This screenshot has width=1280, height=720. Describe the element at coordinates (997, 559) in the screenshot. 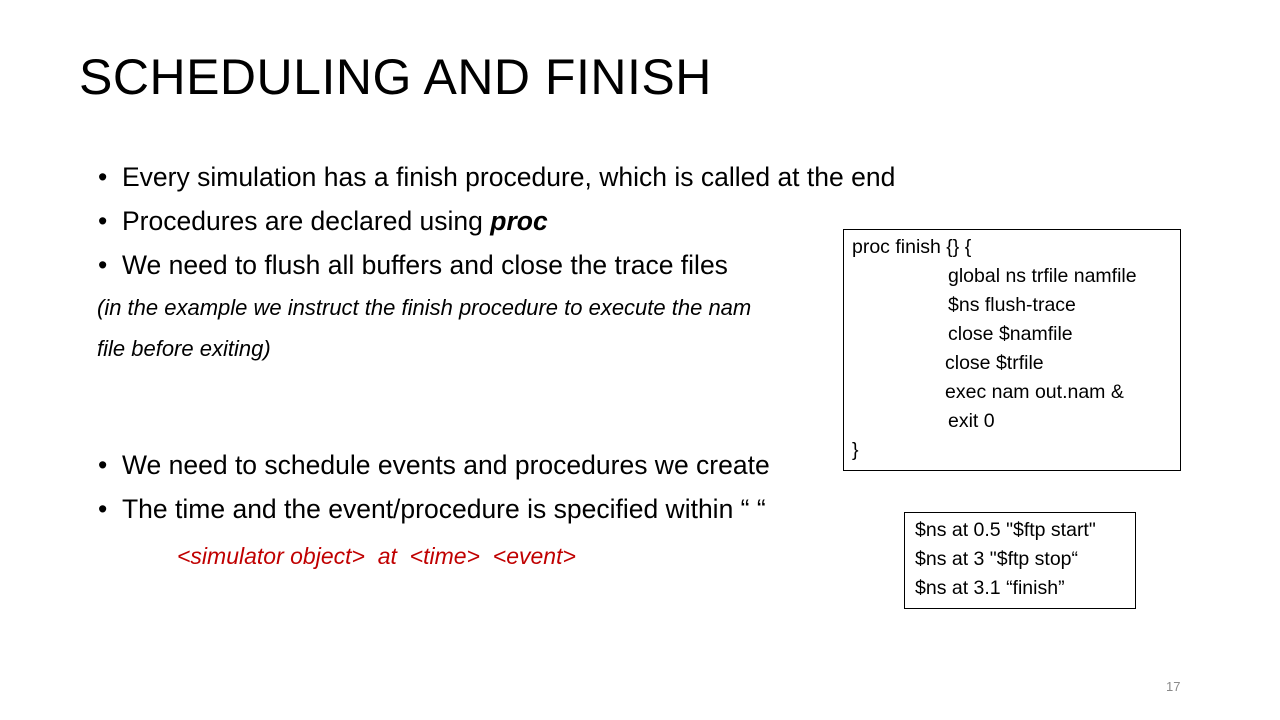

I see `code-line: $ns at 3 "$ftp stop“` at that location.